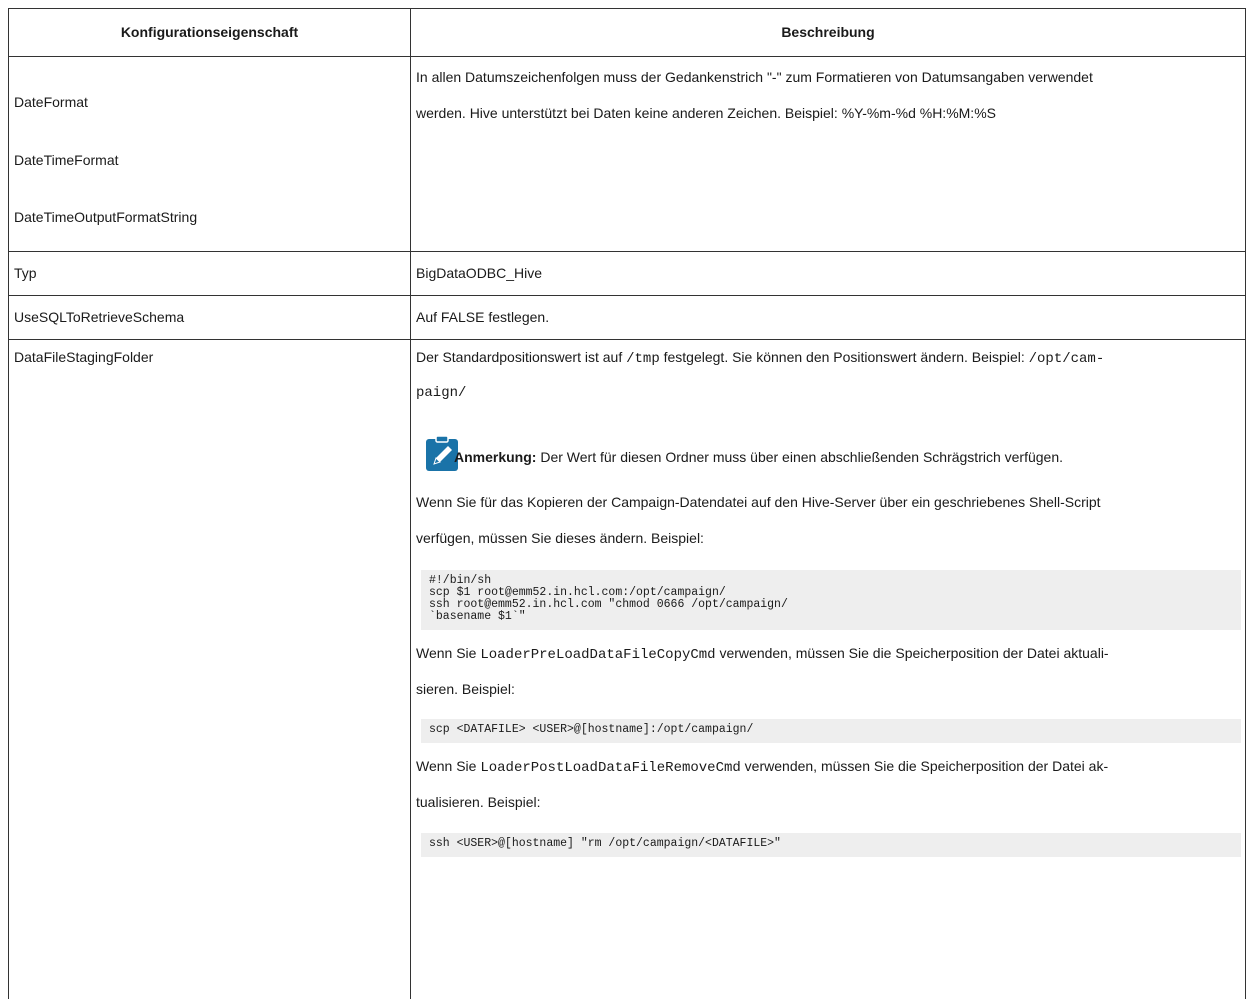  I want to click on staging-p1-code-opt: /opt/cam-, so click(1066, 359).